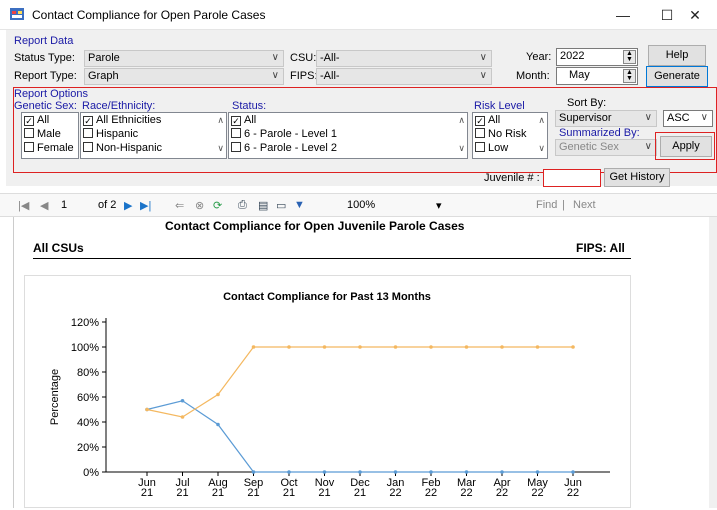 This screenshot has height=510, width=717. Describe the element at coordinates (17, 14) in the screenshot. I see `app-icon` at that location.